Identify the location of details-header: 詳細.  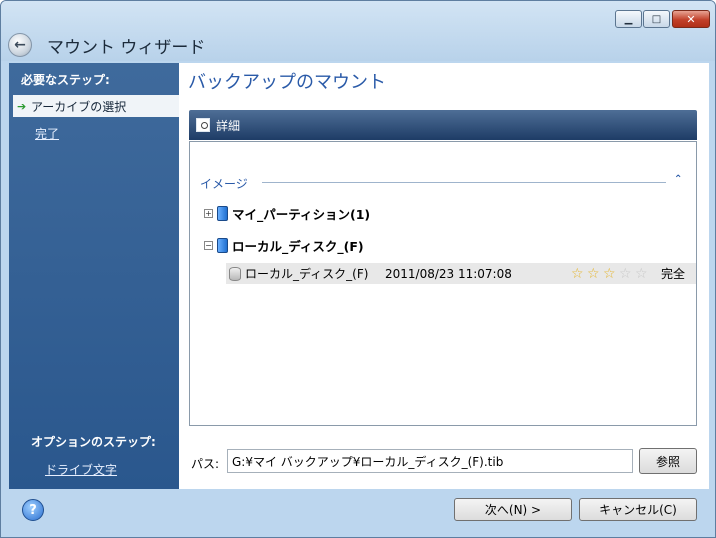
(443, 125).